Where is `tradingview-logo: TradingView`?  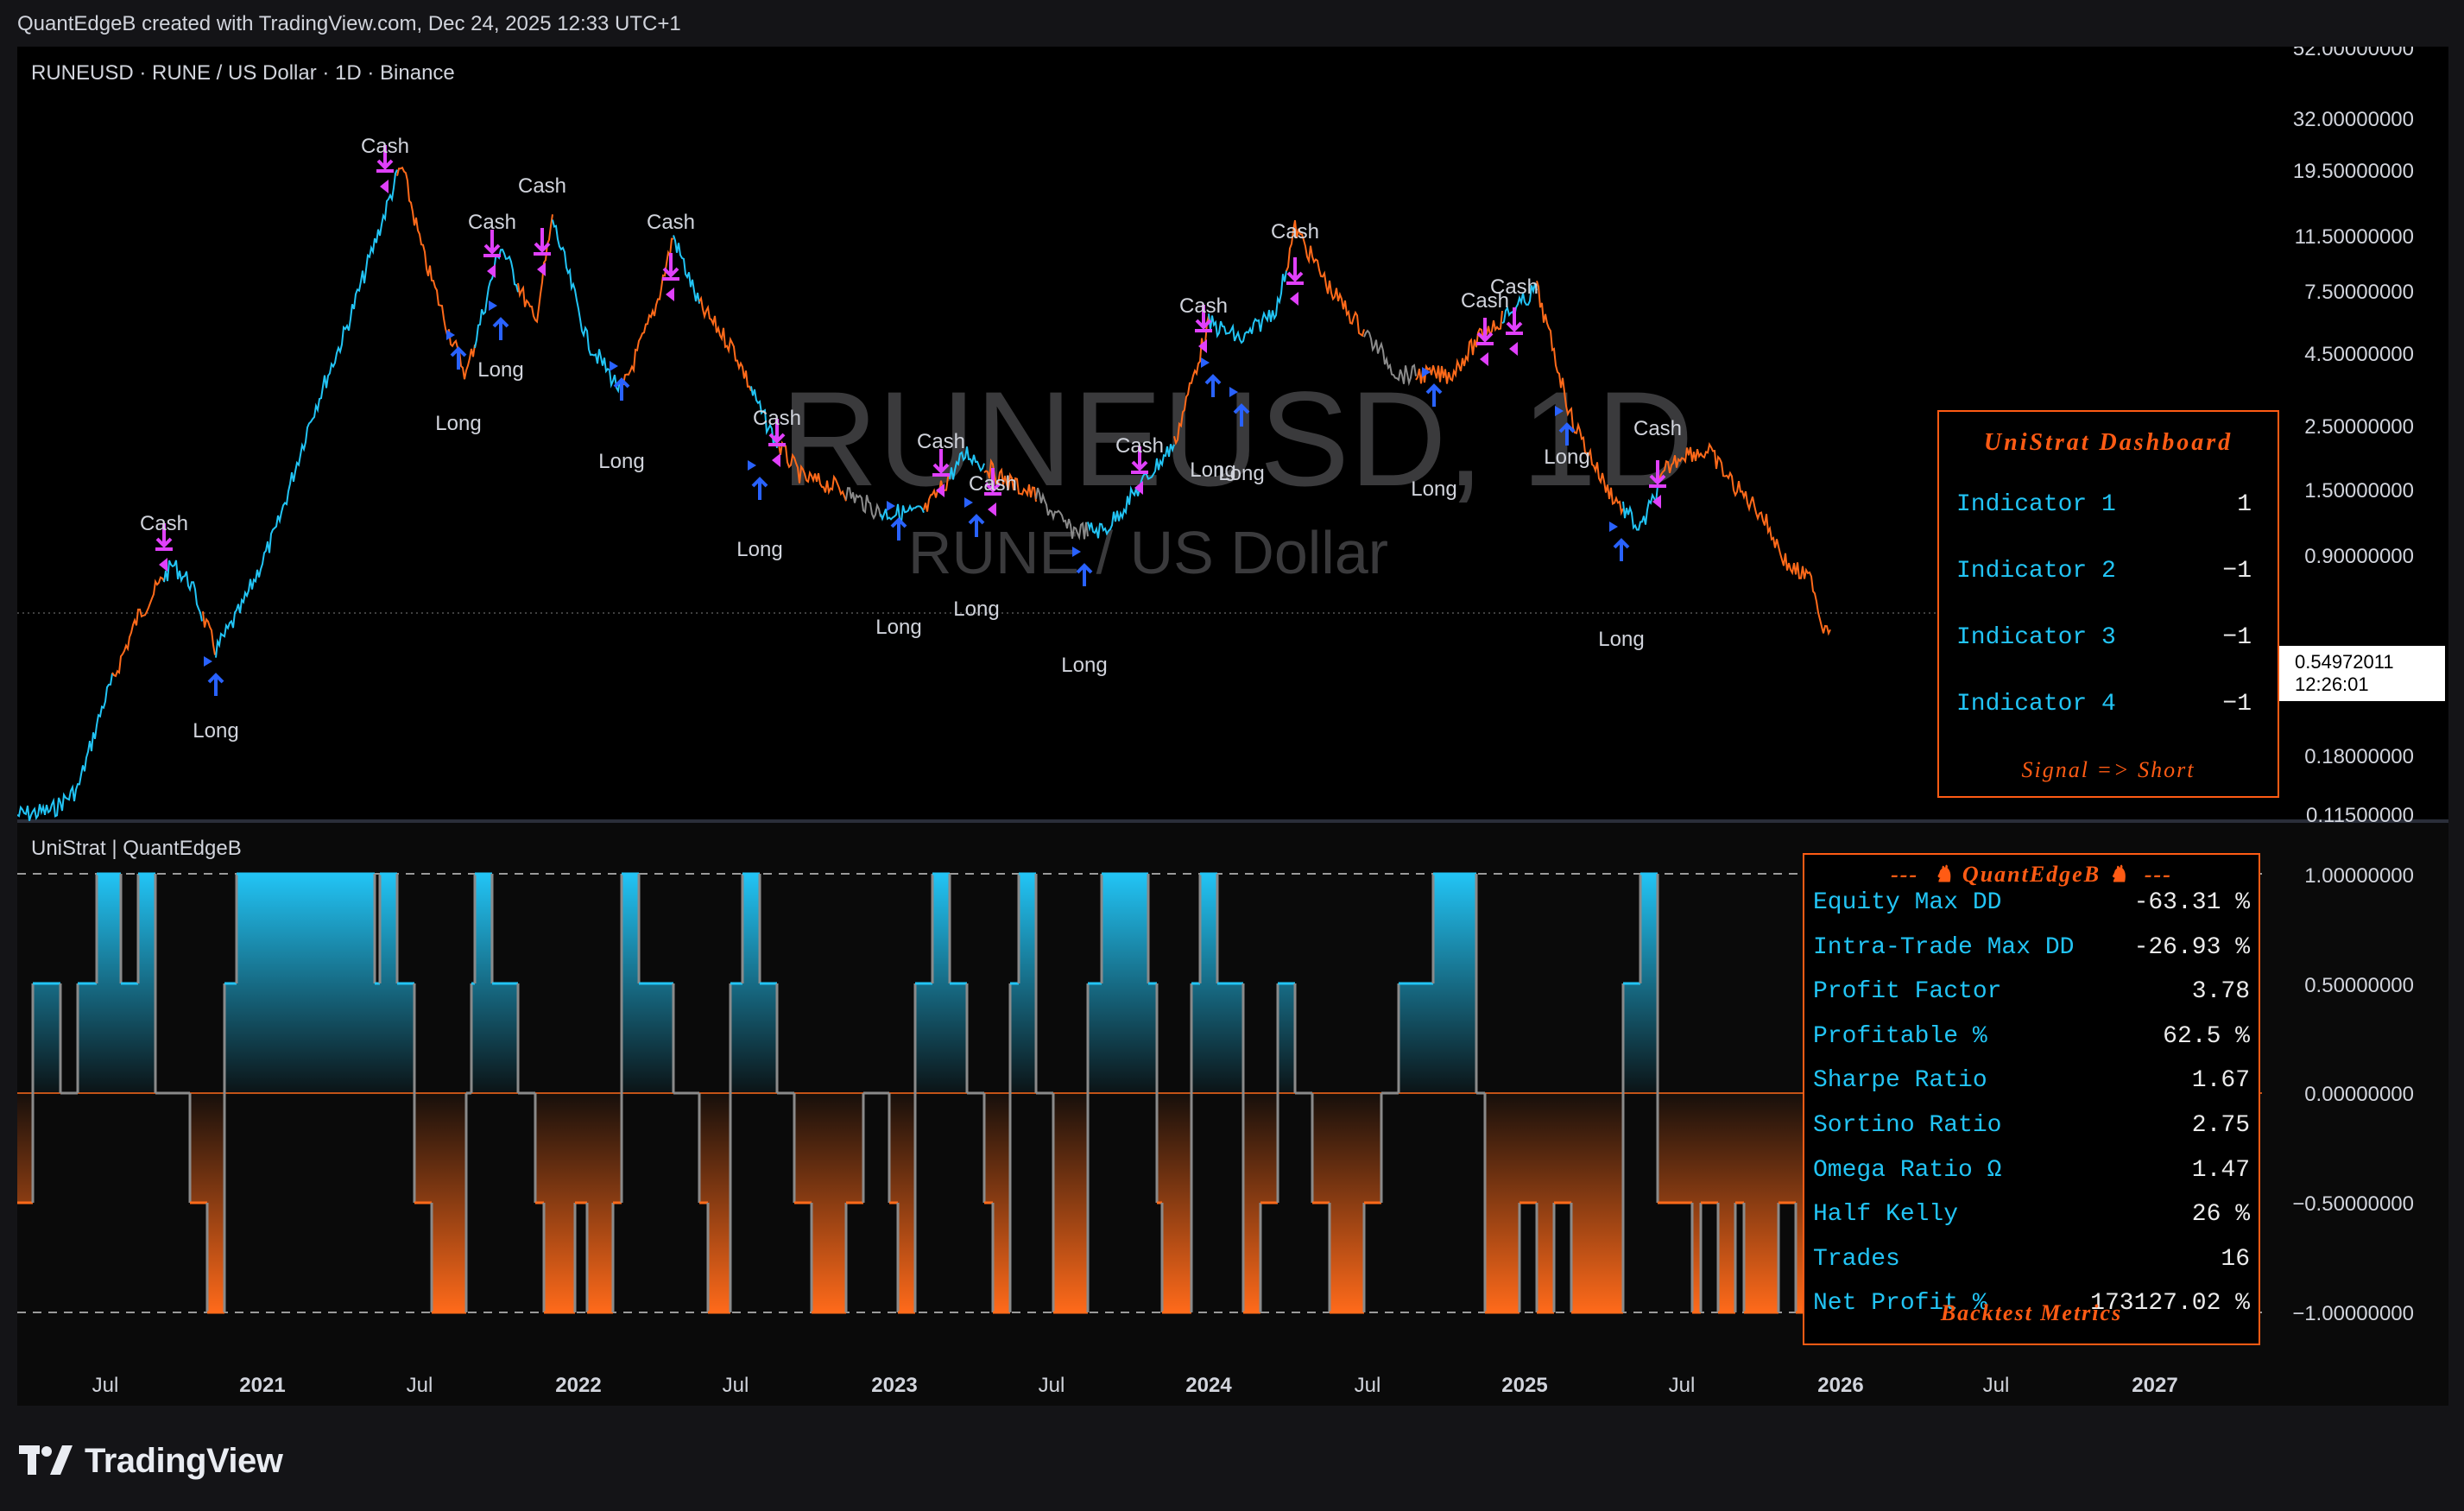
tradingview-logo: TradingView is located at coordinates (151, 1461).